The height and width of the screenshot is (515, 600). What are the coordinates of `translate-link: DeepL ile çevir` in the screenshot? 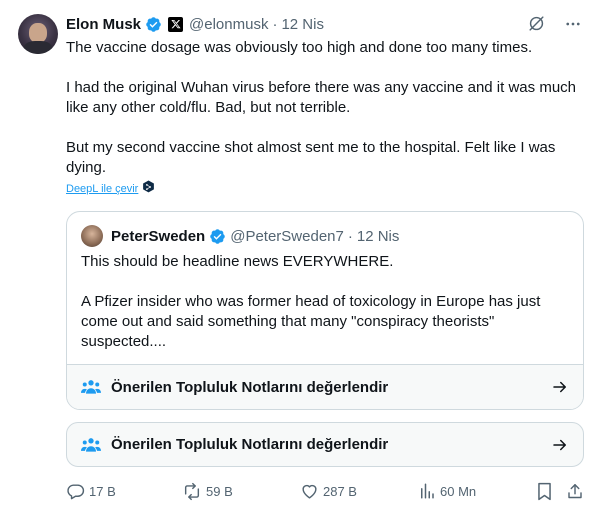 It's located at (110, 188).